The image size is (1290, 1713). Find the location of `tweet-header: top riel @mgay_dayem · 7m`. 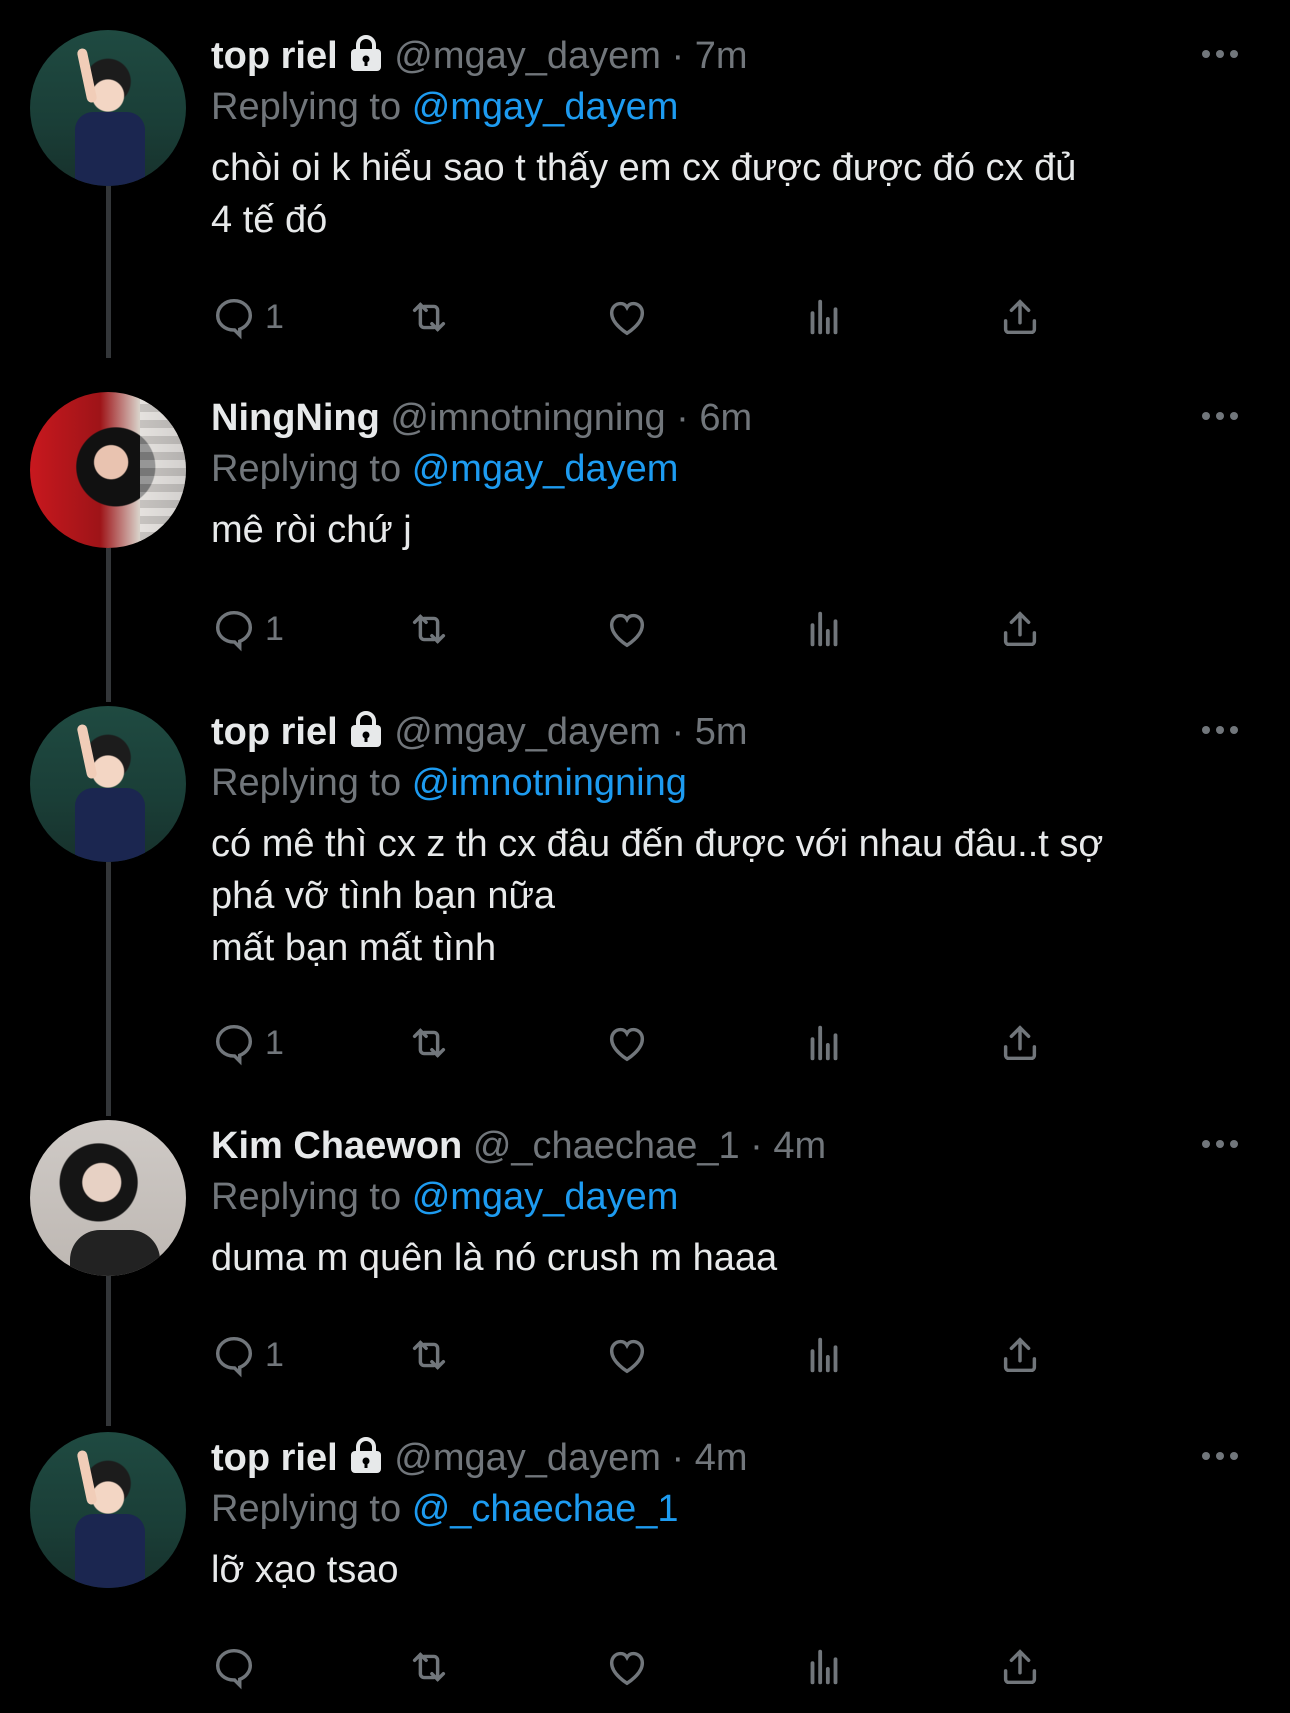

tweet-header: top riel @mgay_dayem · 7m is located at coordinates (750, 56).